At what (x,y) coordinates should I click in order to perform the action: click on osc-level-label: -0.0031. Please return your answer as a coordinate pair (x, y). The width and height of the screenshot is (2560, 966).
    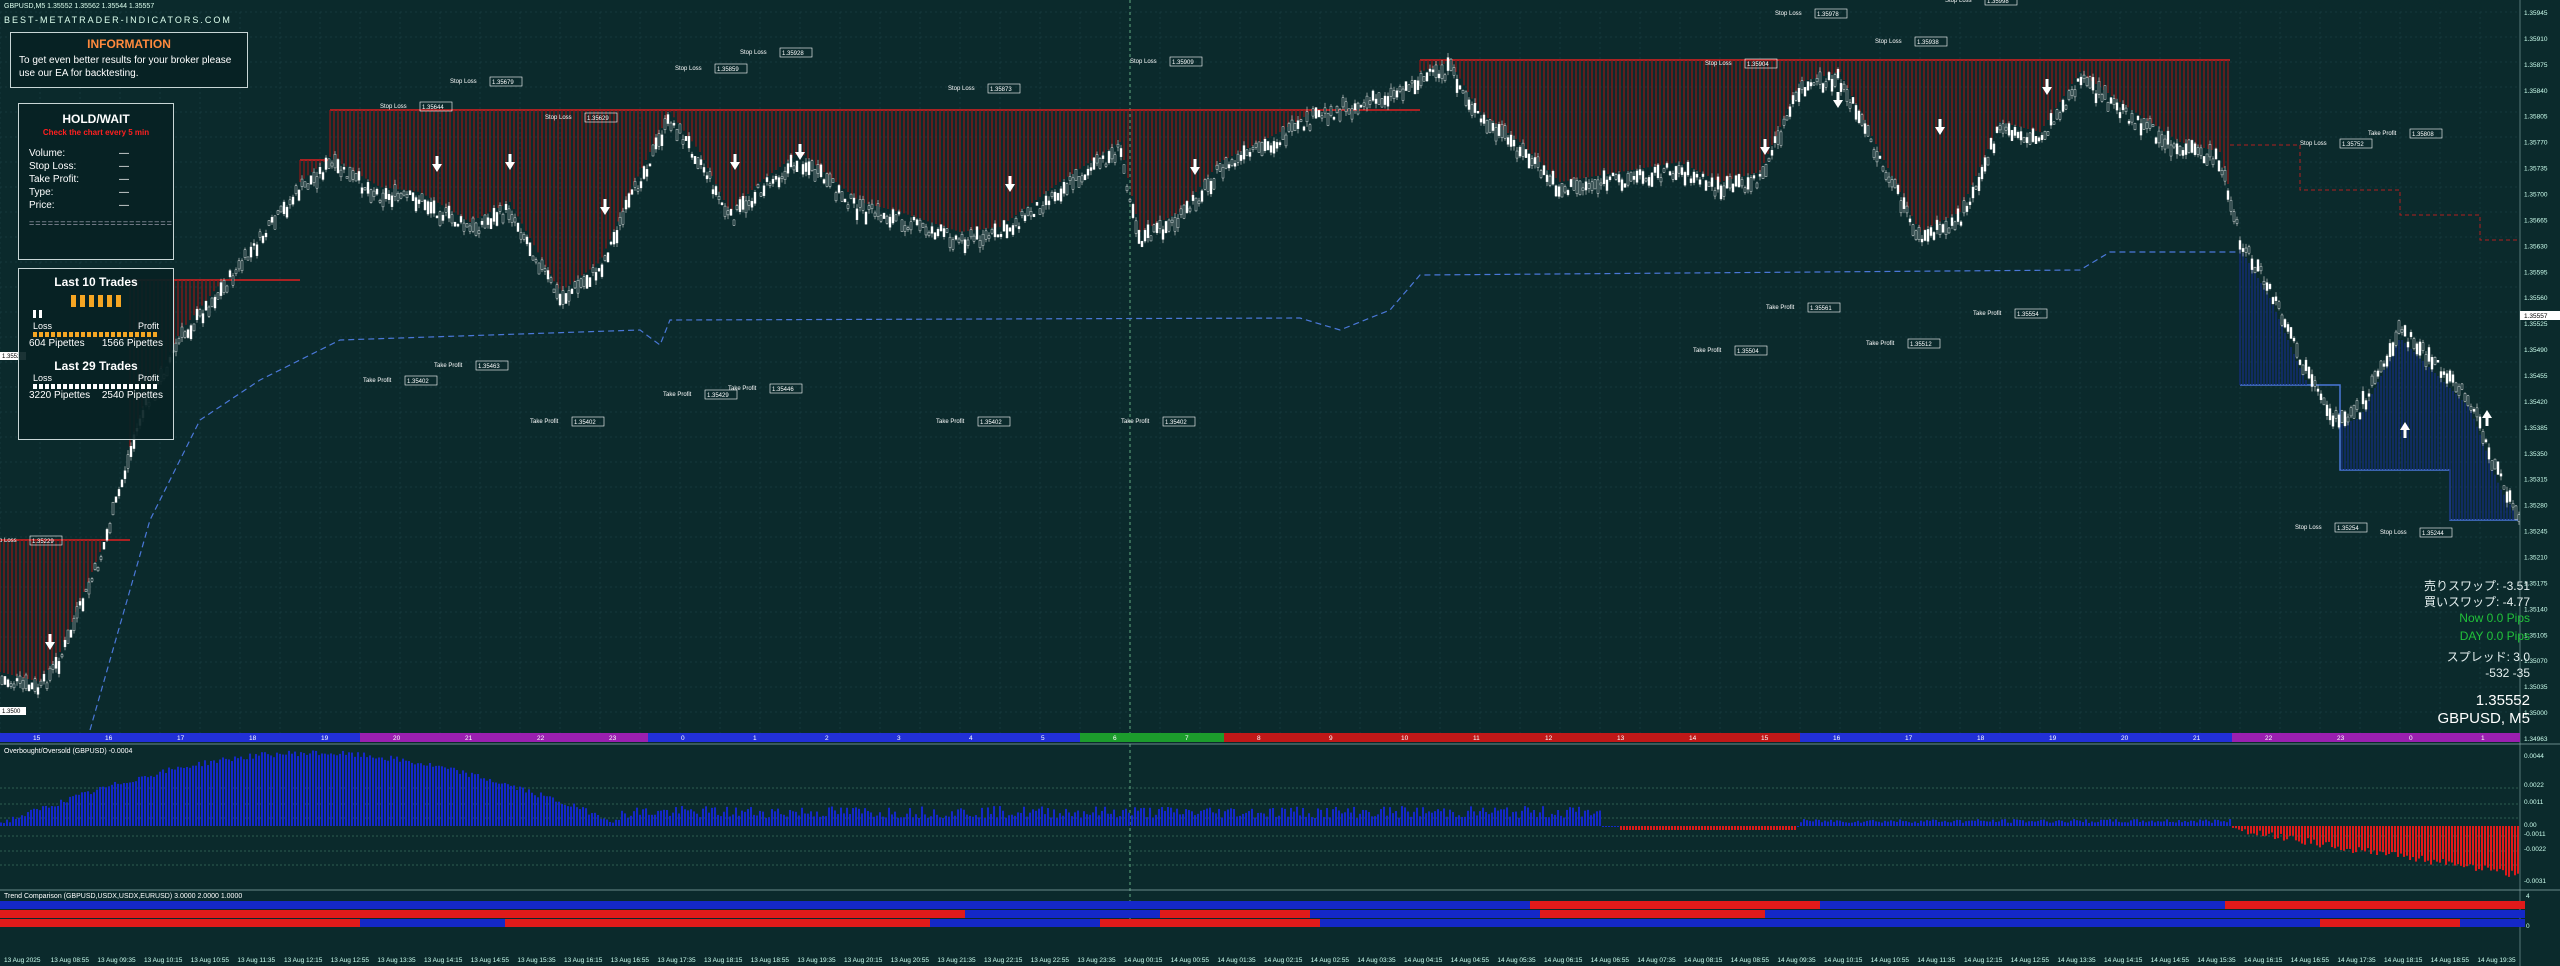
    Looking at the image, I should click on (2535, 881).